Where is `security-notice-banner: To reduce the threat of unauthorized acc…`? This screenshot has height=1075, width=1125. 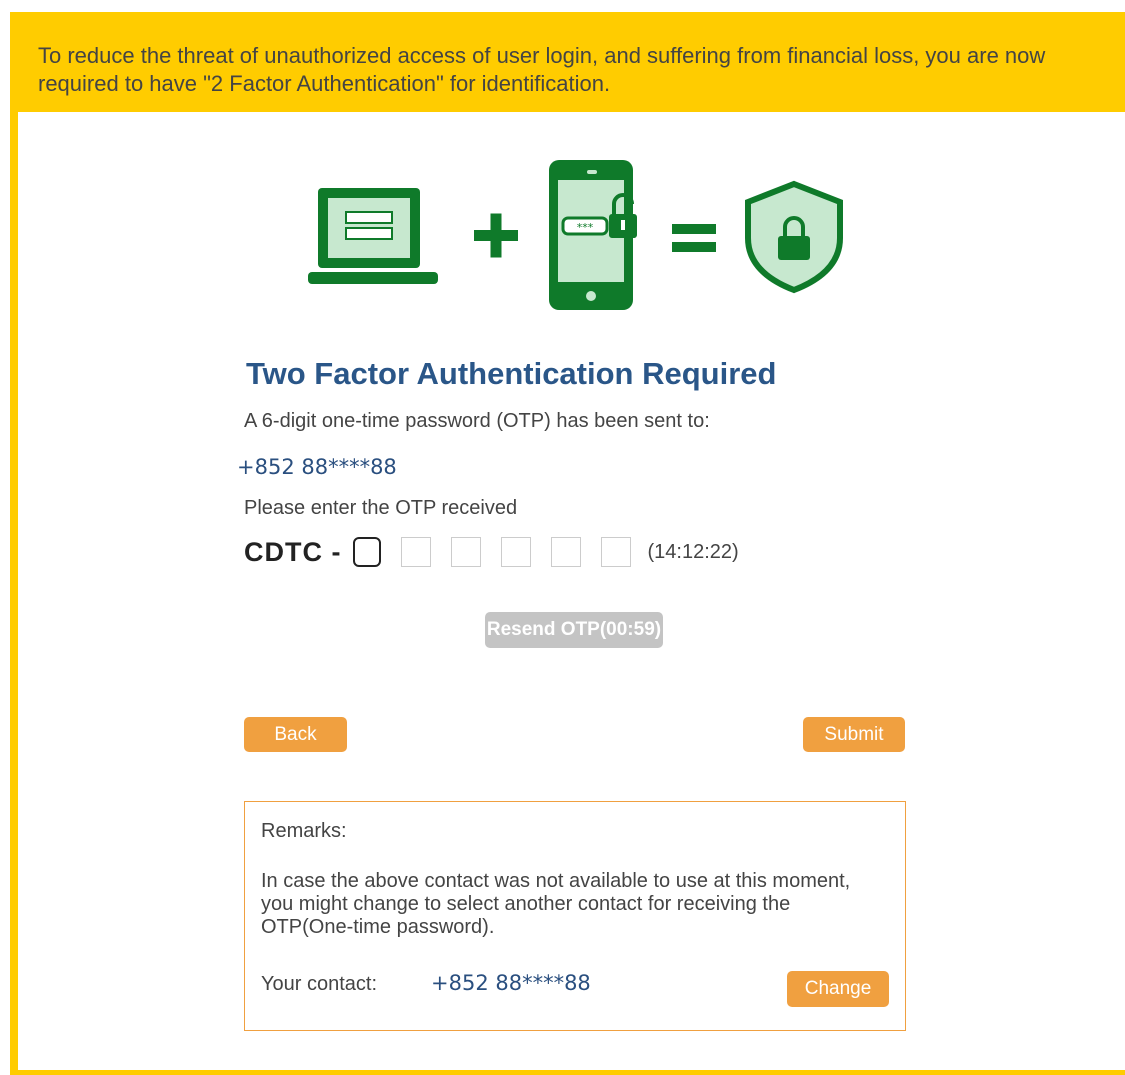
security-notice-banner: To reduce the threat of unauthorized acc… is located at coordinates (569, 62).